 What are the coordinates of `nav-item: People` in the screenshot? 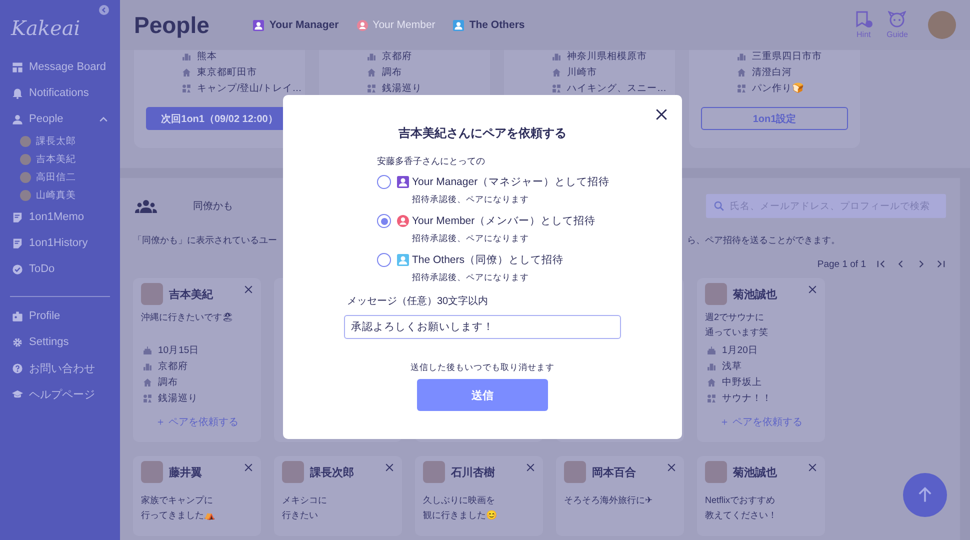 It's located at (60, 119).